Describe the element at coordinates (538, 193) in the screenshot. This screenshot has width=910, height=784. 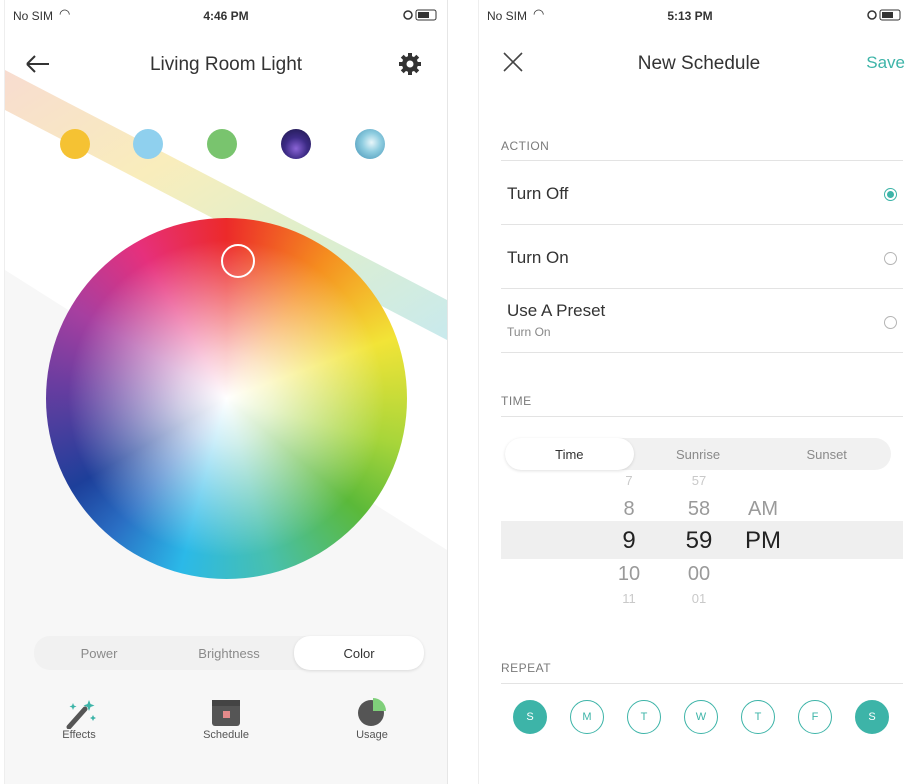
I see `action-label: Turn Off` at that location.